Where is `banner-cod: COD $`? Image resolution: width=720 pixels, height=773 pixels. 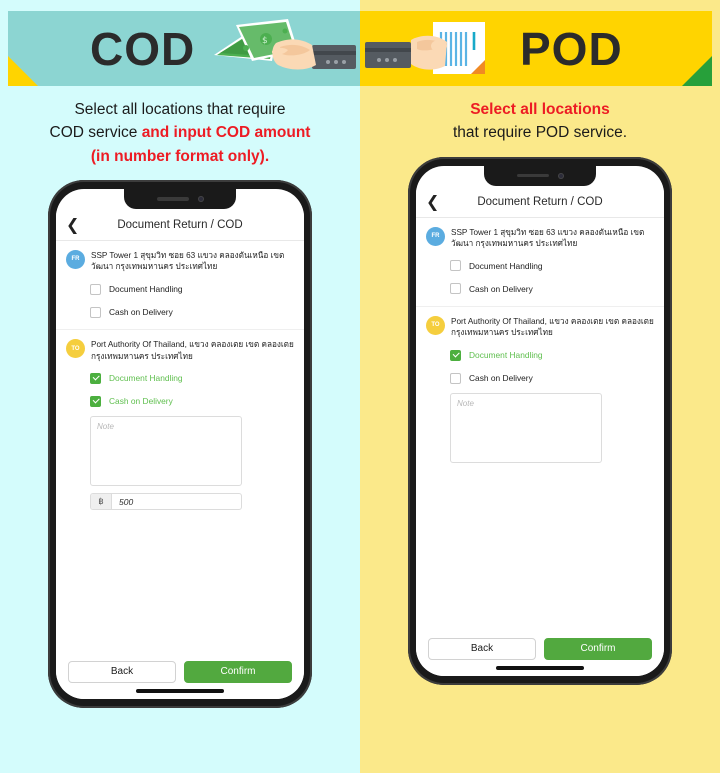
banner-cod: COD $ is located at coordinates (184, 48).